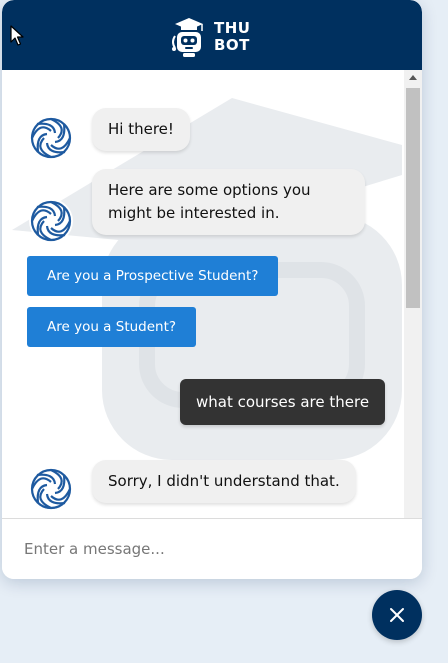  Describe the element at coordinates (283, 402) in the screenshot. I see `user-message-bubble: what courses are there` at that location.